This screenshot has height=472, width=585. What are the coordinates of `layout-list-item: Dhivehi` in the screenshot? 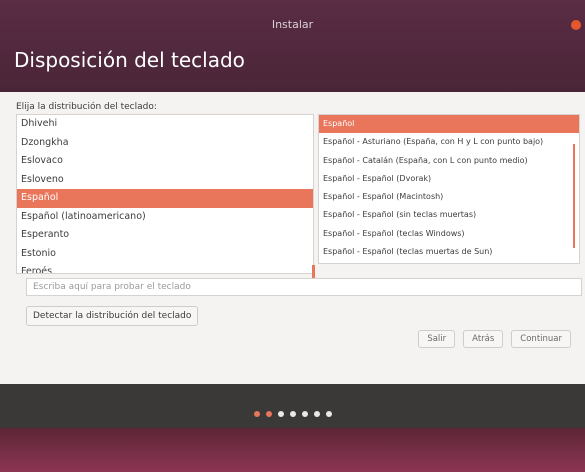 It's located at (165, 124).